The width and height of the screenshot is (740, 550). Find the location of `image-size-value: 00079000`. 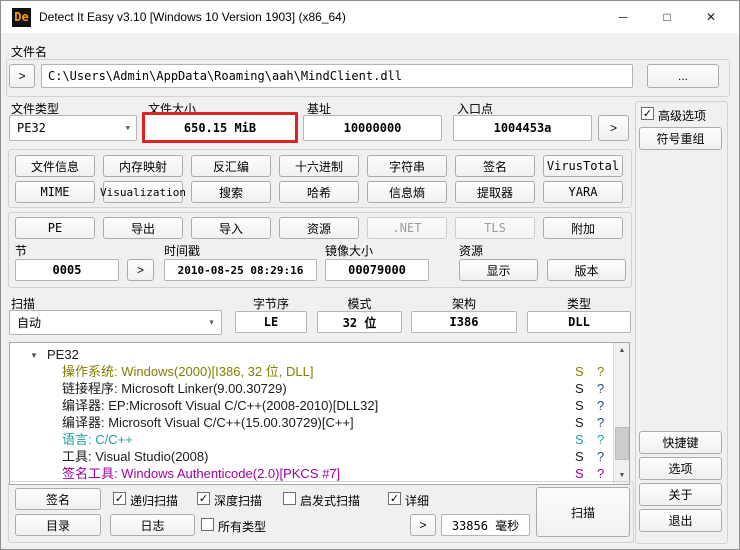

image-size-value: 00079000 is located at coordinates (377, 270).